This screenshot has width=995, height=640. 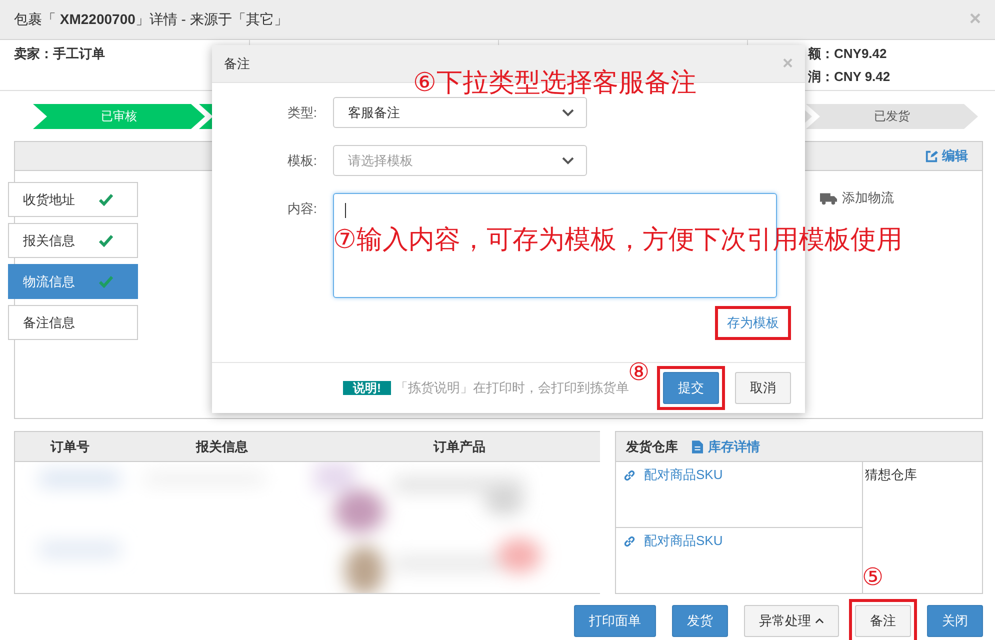 I want to click on edit-icon, so click(x=931, y=156).